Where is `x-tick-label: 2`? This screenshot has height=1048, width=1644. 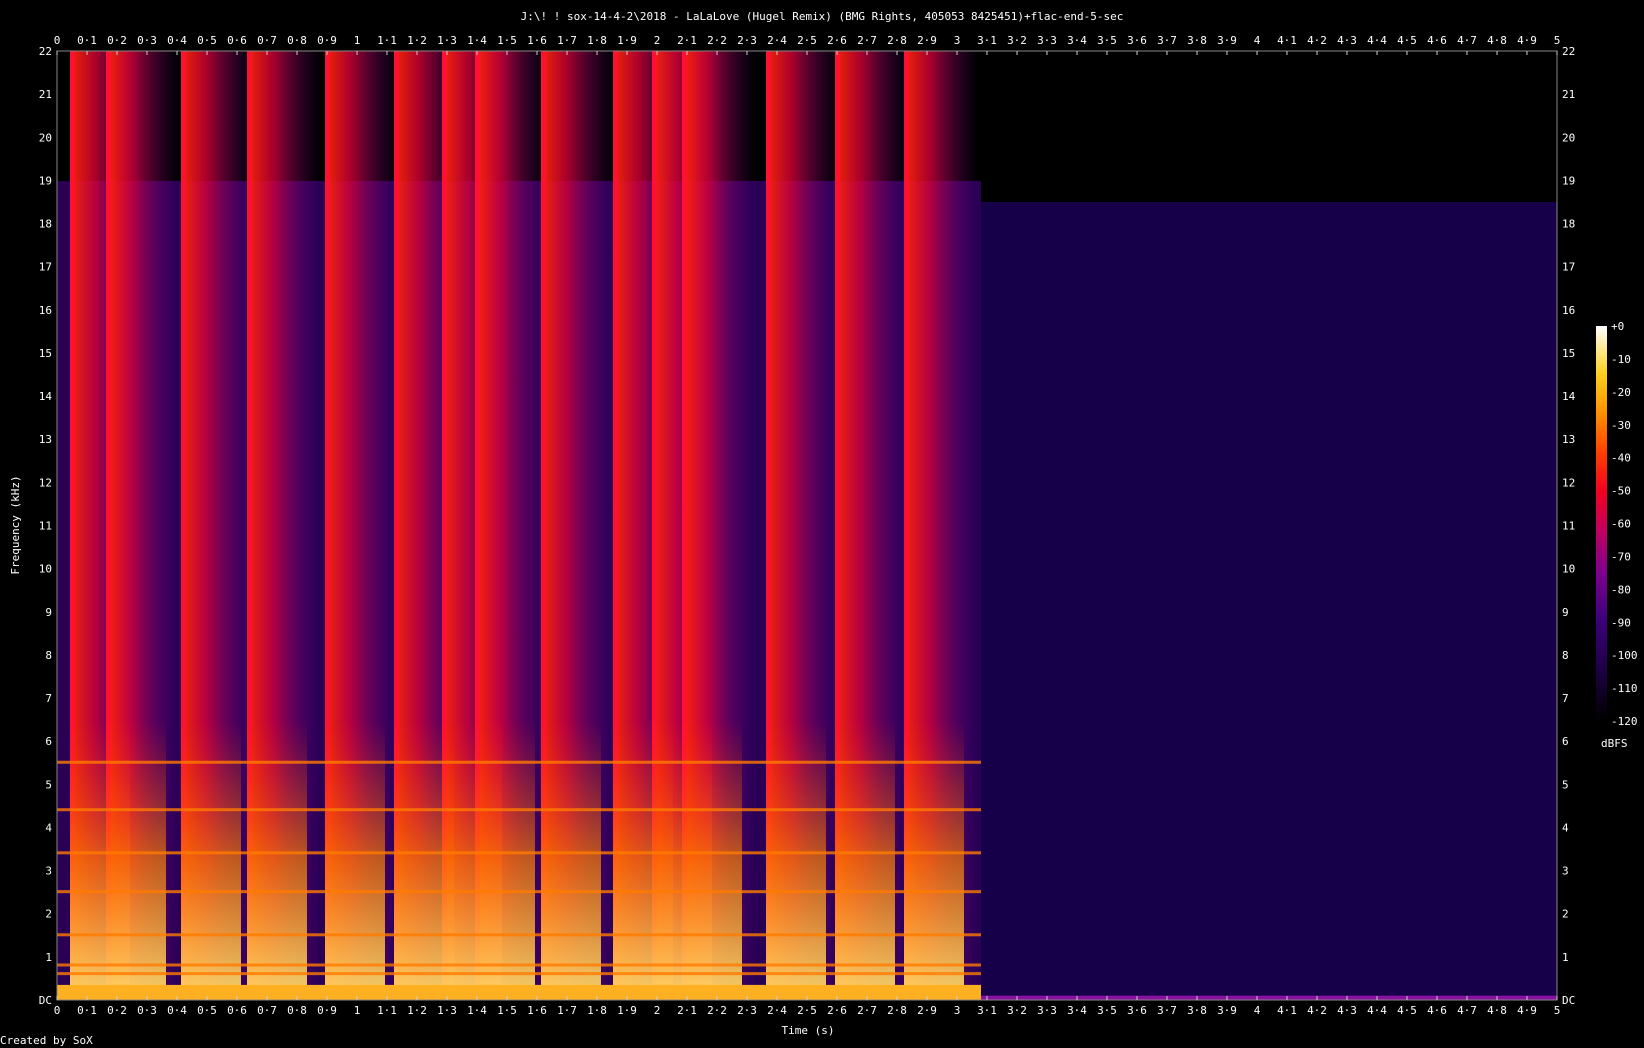
x-tick-label: 2 is located at coordinates (657, 1010).